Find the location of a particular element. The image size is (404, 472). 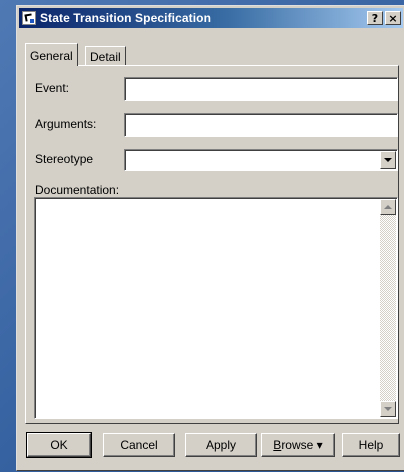

cancel-button: Cancel is located at coordinates (139, 445).